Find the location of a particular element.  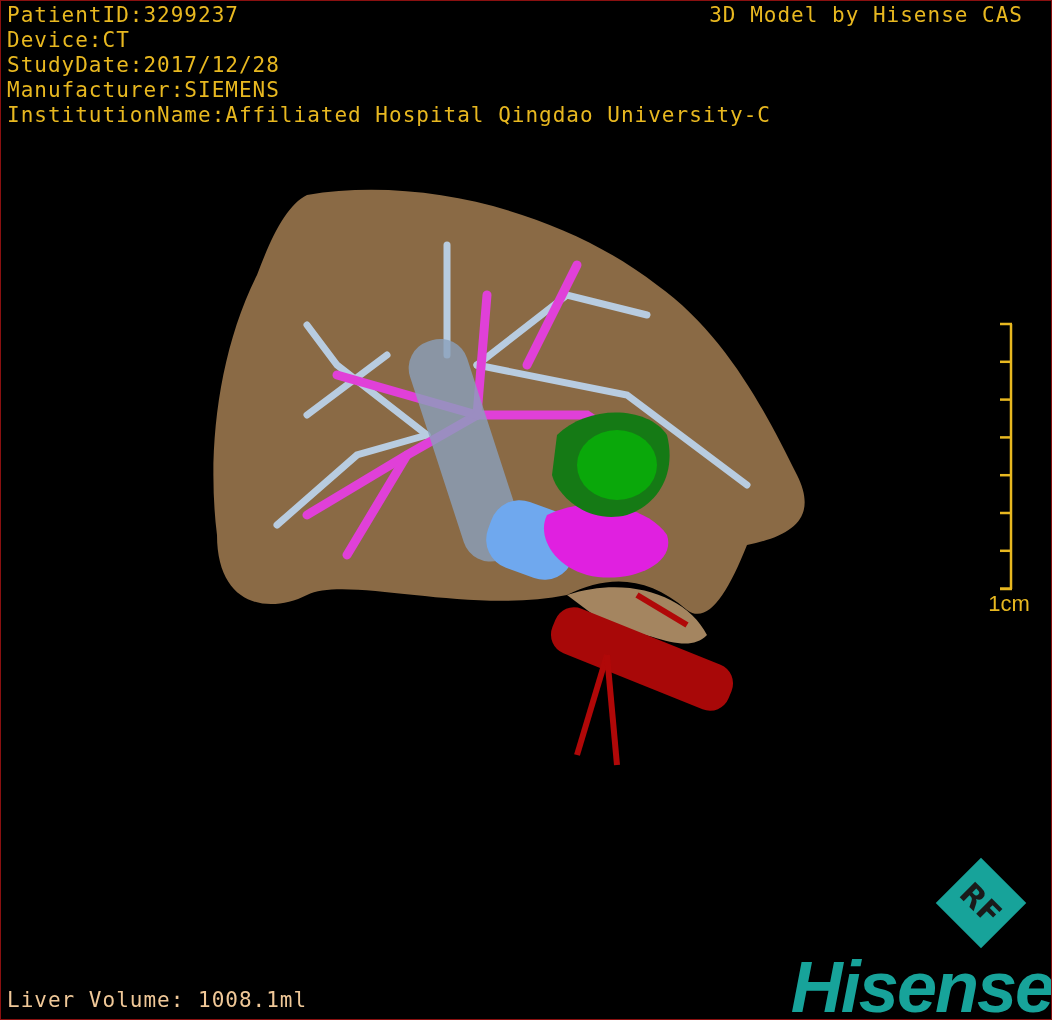

study-info-text: StudyDate:2017/12/28 is located at coordinates (143, 65).